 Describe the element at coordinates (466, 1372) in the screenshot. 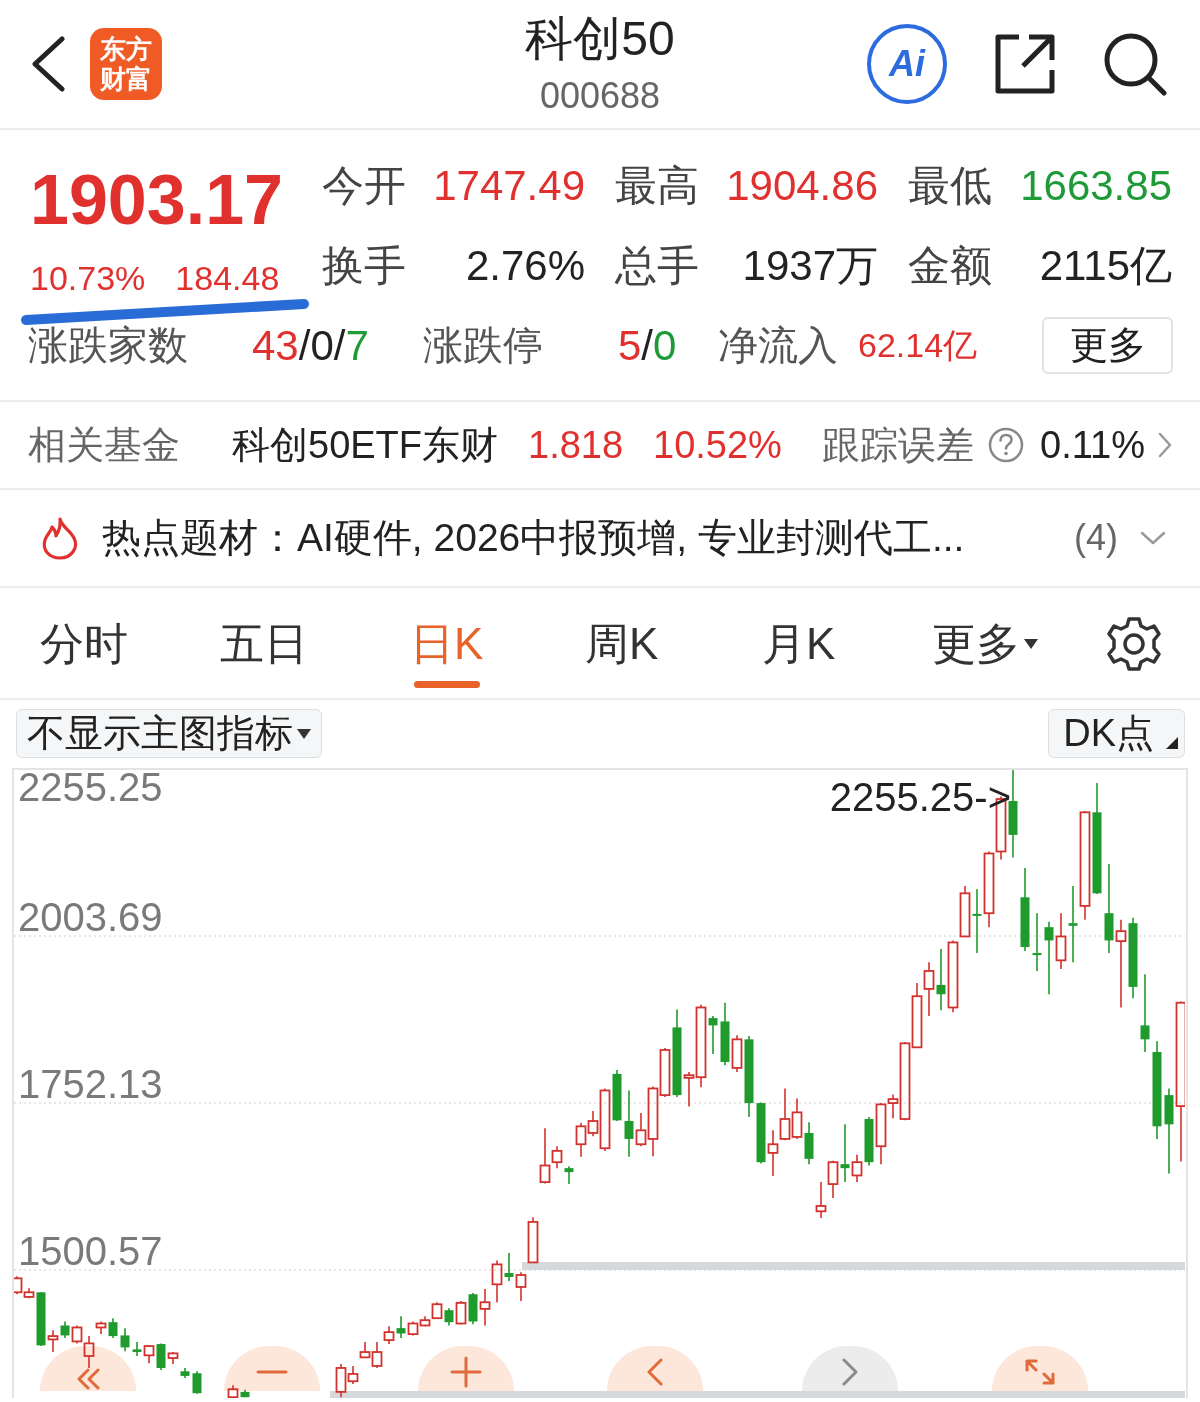

I see `plus-icon` at that location.